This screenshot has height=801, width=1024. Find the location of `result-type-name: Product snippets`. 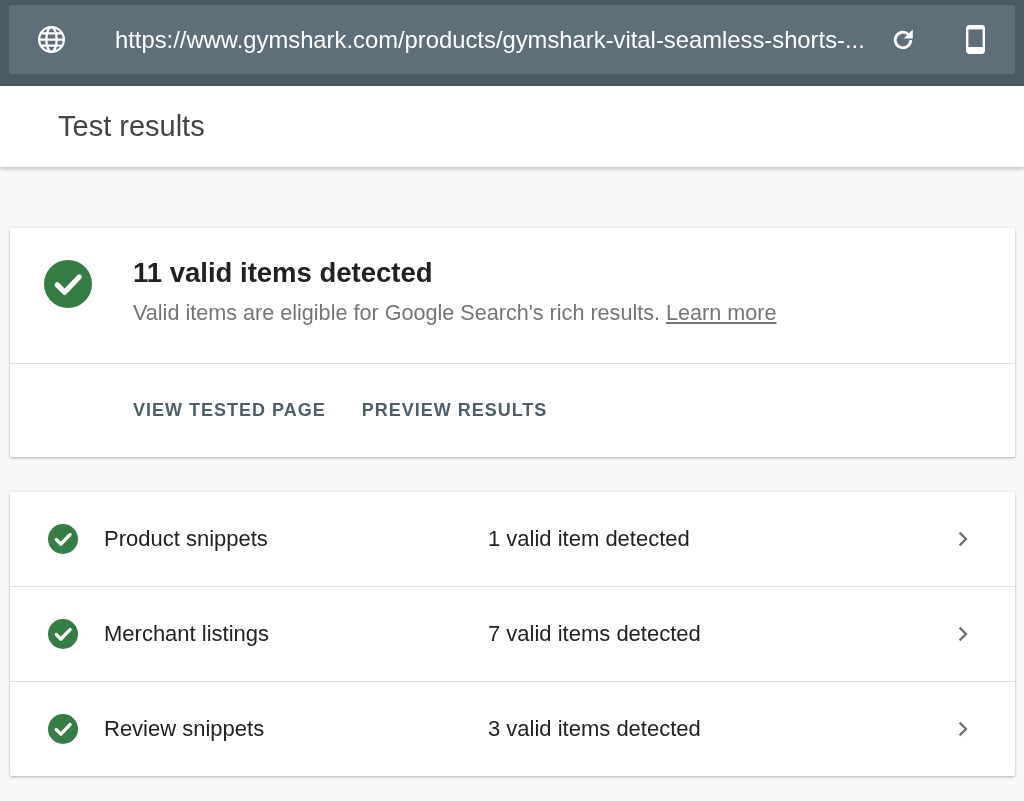

result-type-name: Product snippets is located at coordinates (186, 539).